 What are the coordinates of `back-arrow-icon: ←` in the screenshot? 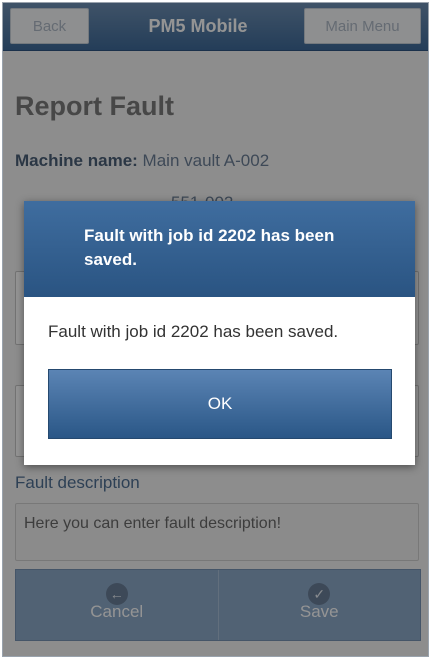 It's located at (116, 594).